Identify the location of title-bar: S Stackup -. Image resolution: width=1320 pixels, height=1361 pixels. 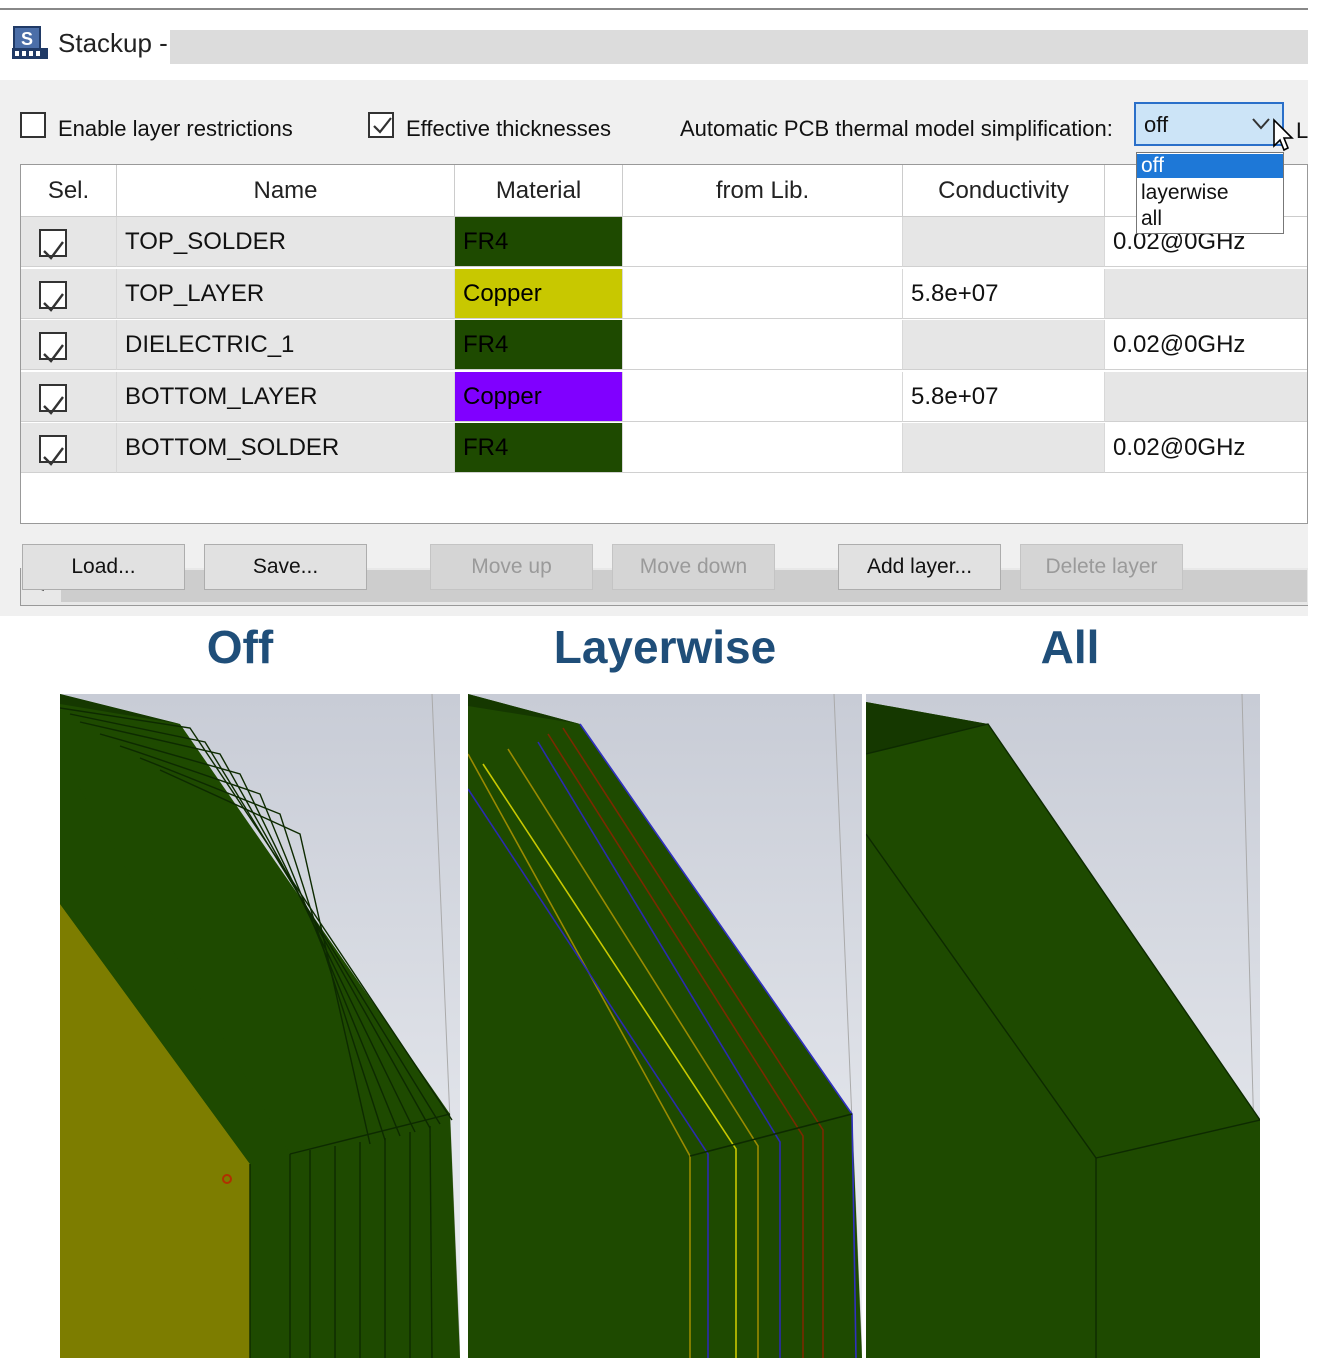
(654, 45).